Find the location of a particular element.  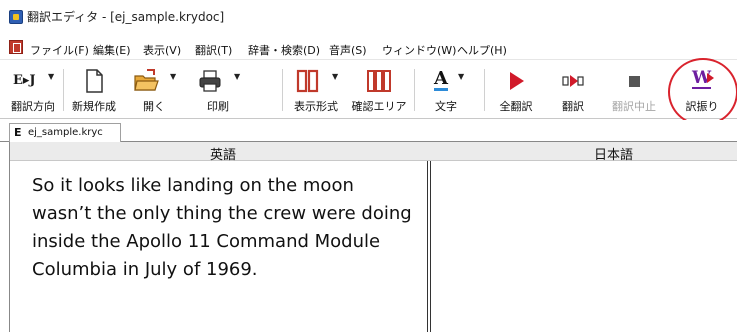

menu-window: ウィンドウ(W) is located at coordinates (419, 50).